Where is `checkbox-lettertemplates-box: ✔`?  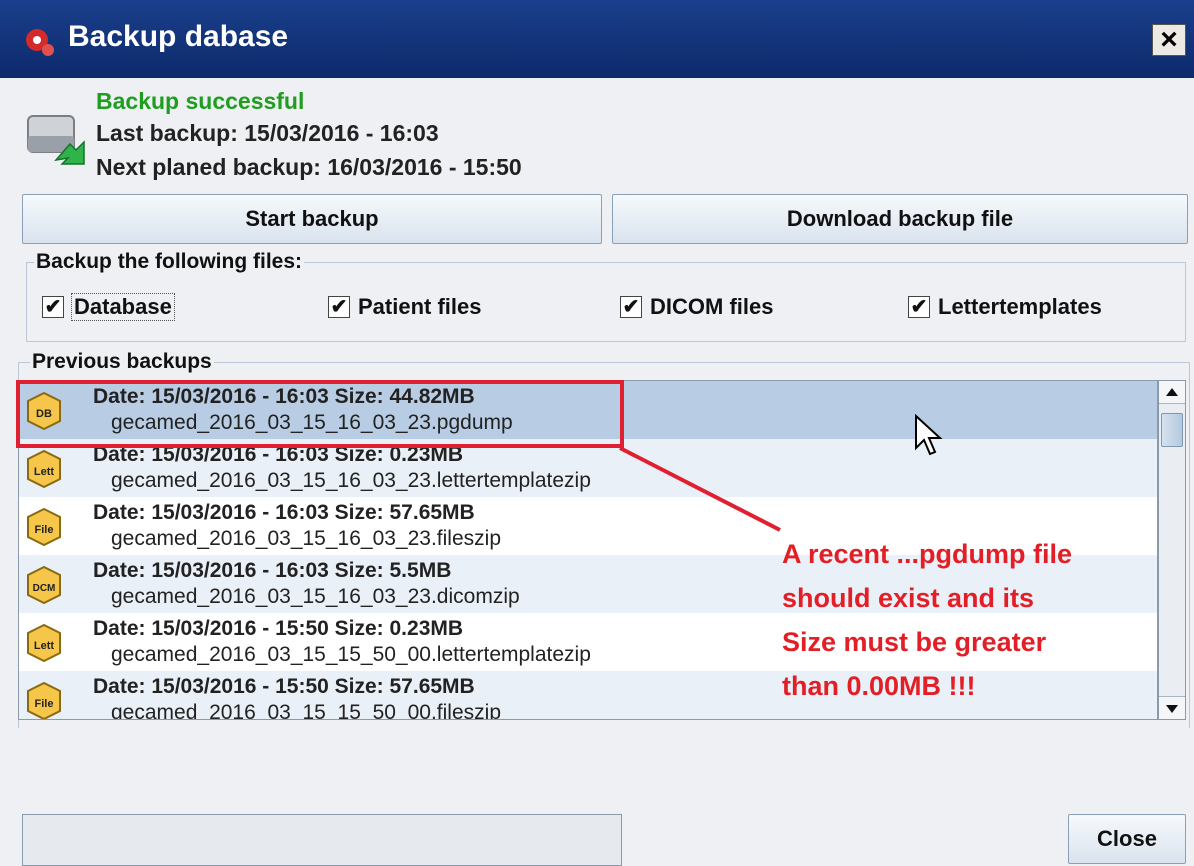
checkbox-lettertemplates-box: ✔ is located at coordinates (919, 307).